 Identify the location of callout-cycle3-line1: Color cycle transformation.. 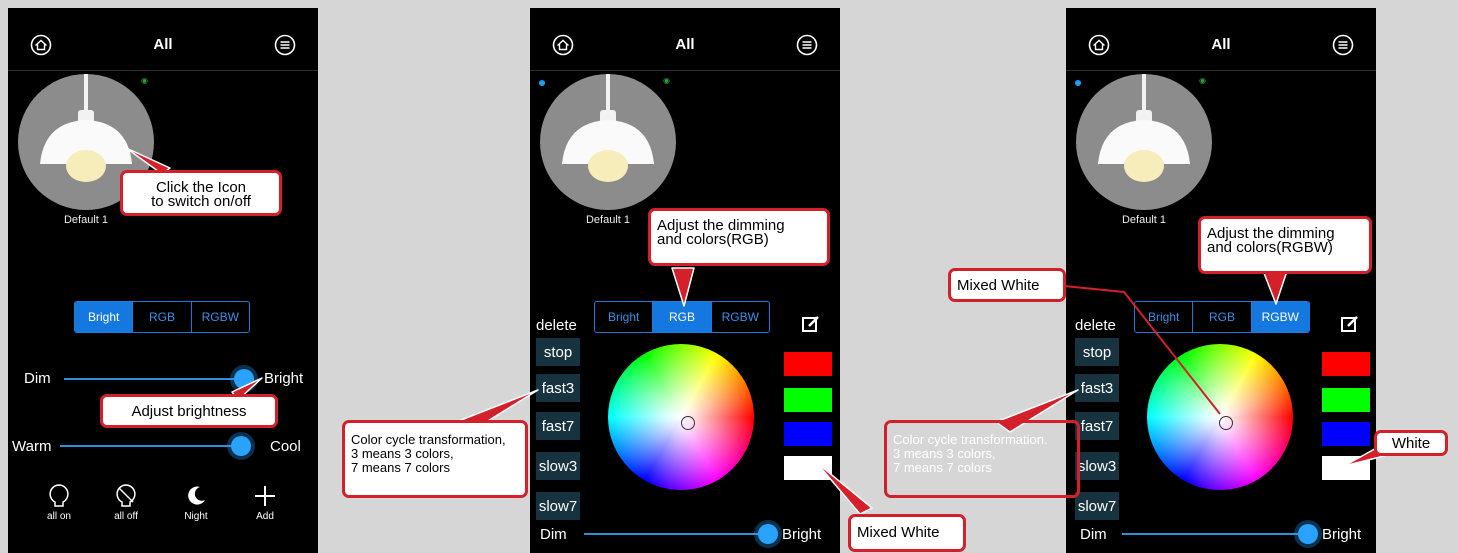
(970, 439).